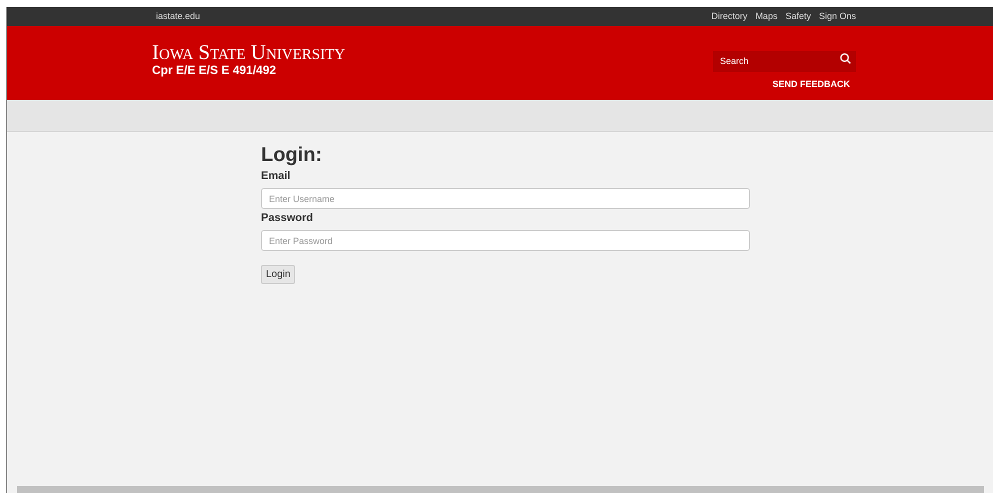 The width and height of the screenshot is (993, 493). What do you see at coordinates (505, 240) in the screenshot?
I see `input-field: Enter Password` at bounding box center [505, 240].